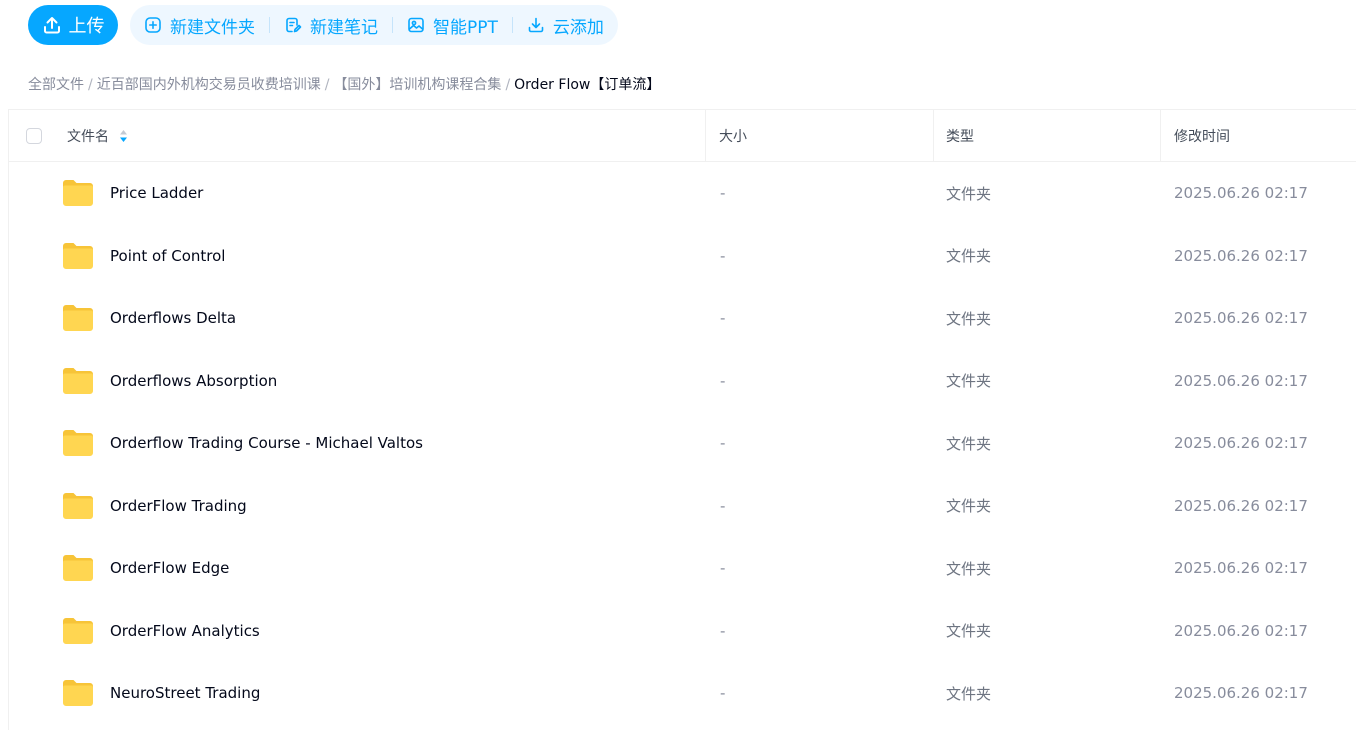 The height and width of the screenshot is (730, 1356). I want to click on new-folder-button: 新建文件夹, so click(199, 25).